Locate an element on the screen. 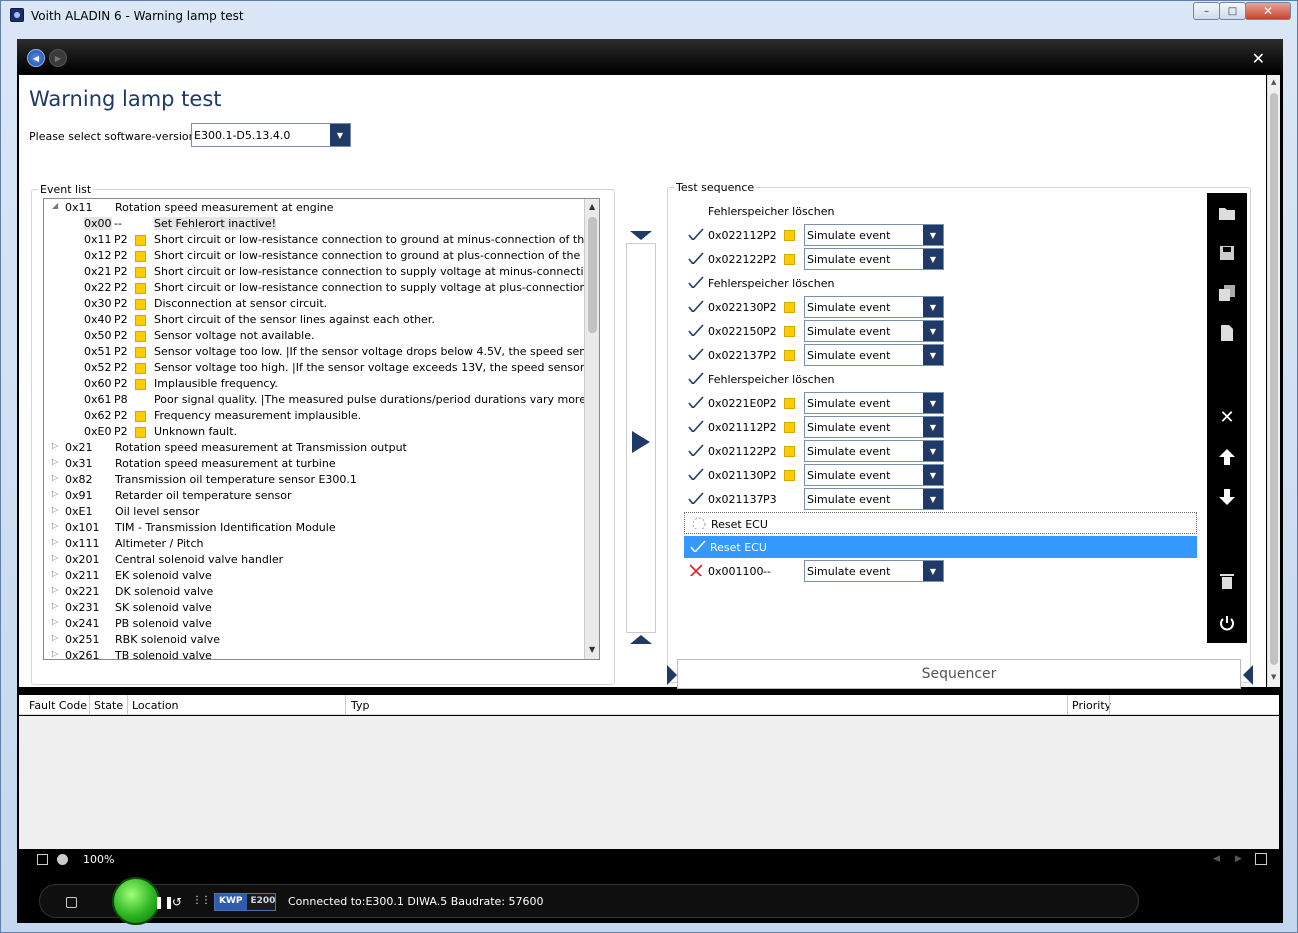 The image size is (1298, 933). event-list-item: 0x62 P2 Frequency measurement implausible. is located at coordinates (314, 416).